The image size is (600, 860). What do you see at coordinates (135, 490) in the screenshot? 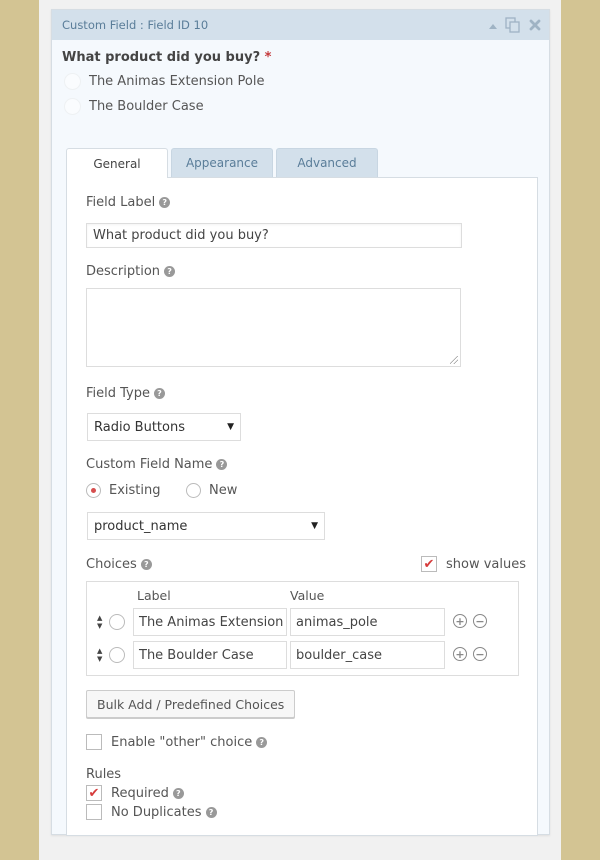
I see `radio-existing-label: Existing` at bounding box center [135, 490].